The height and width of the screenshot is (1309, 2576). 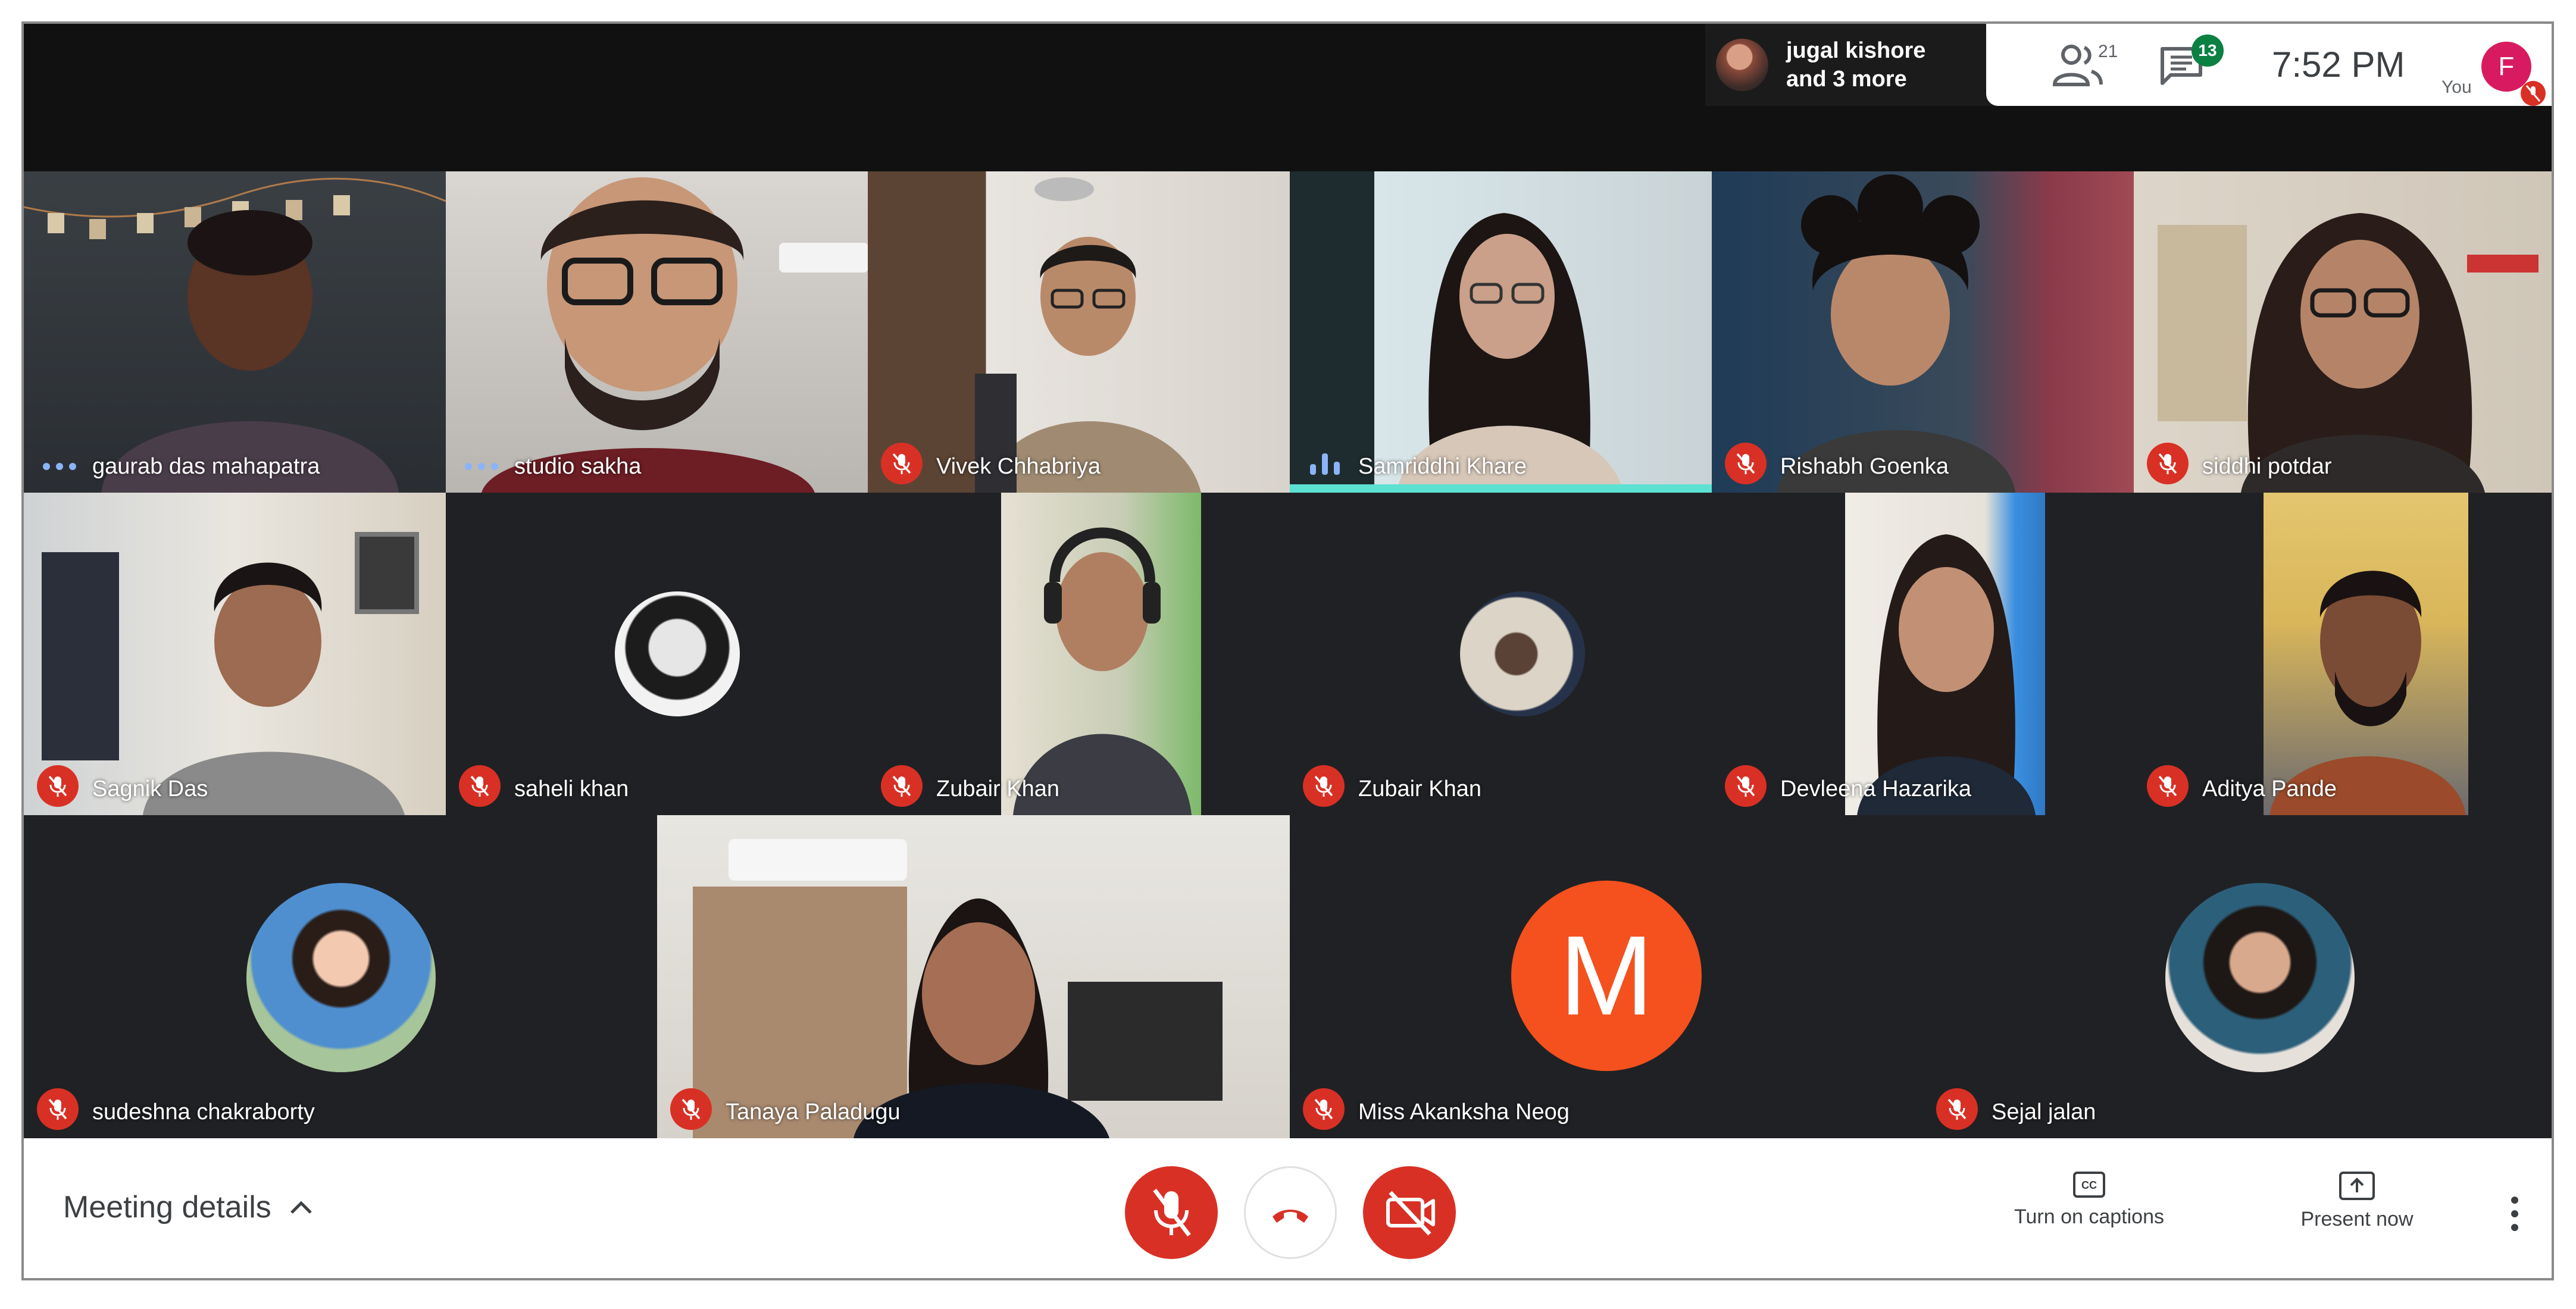 What do you see at coordinates (1501, 332) in the screenshot?
I see `participant-tile: Samriddhi Khare` at bounding box center [1501, 332].